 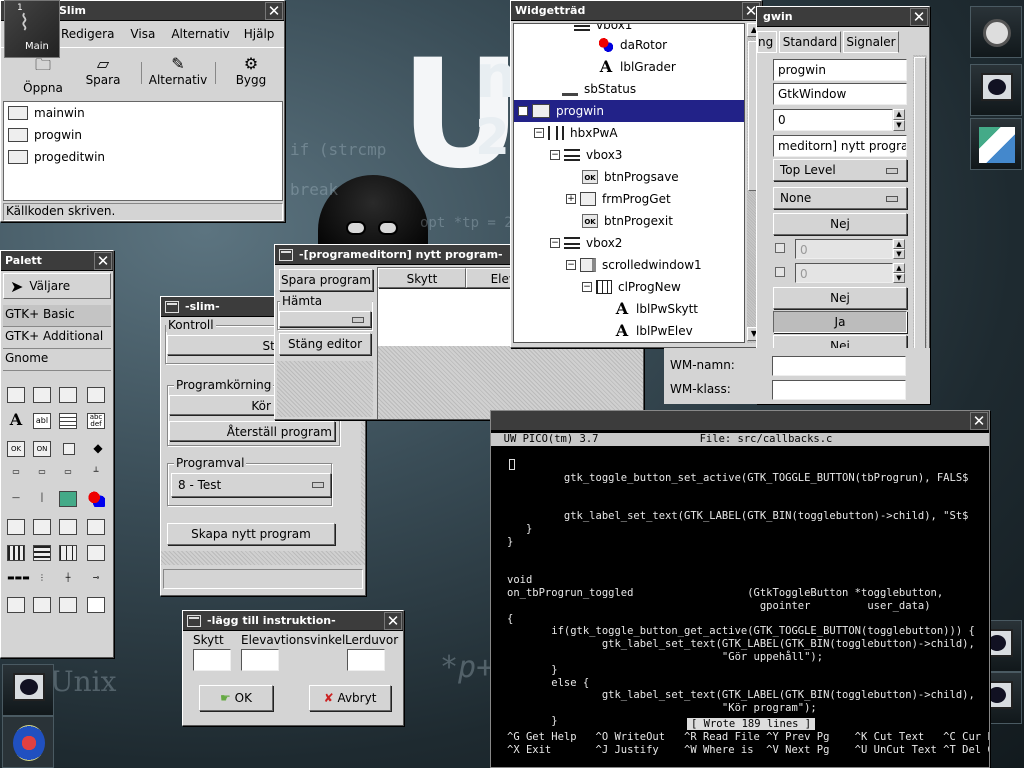 I want to click on tree-row: daRotor, so click(x=632, y=45).